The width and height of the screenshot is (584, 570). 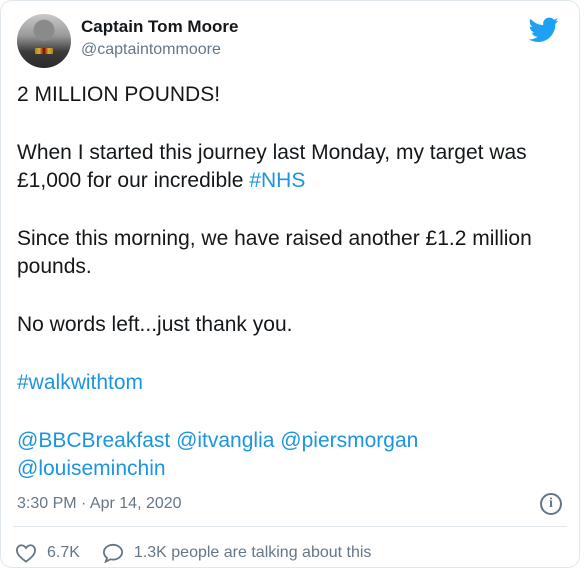 I want to click on tweet-header: Captain Tom Moore @captaintommoore, so click(x=290, y=39).